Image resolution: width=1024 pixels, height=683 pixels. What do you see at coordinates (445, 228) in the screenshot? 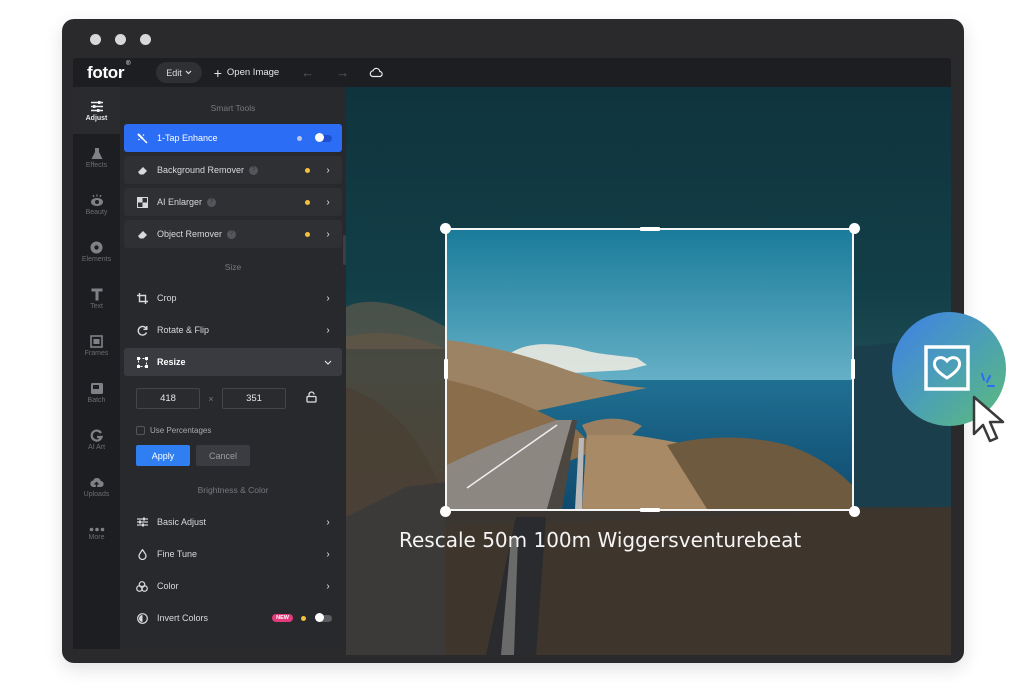
I see `crop-handle-top-left` at bounding box center [445, 228].